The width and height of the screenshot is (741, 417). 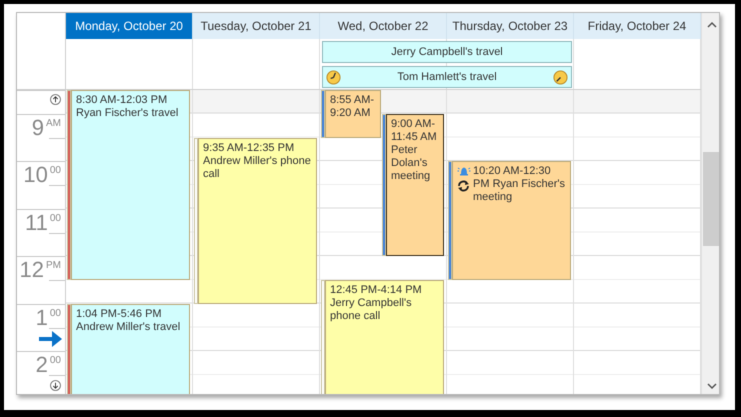 What do you see at coordinates (384, 337) in the screenshot?
I see `appointment: 12:45 PM-4:14 PM Jerry Campbell's phone call` at bounding box center [384, 337].